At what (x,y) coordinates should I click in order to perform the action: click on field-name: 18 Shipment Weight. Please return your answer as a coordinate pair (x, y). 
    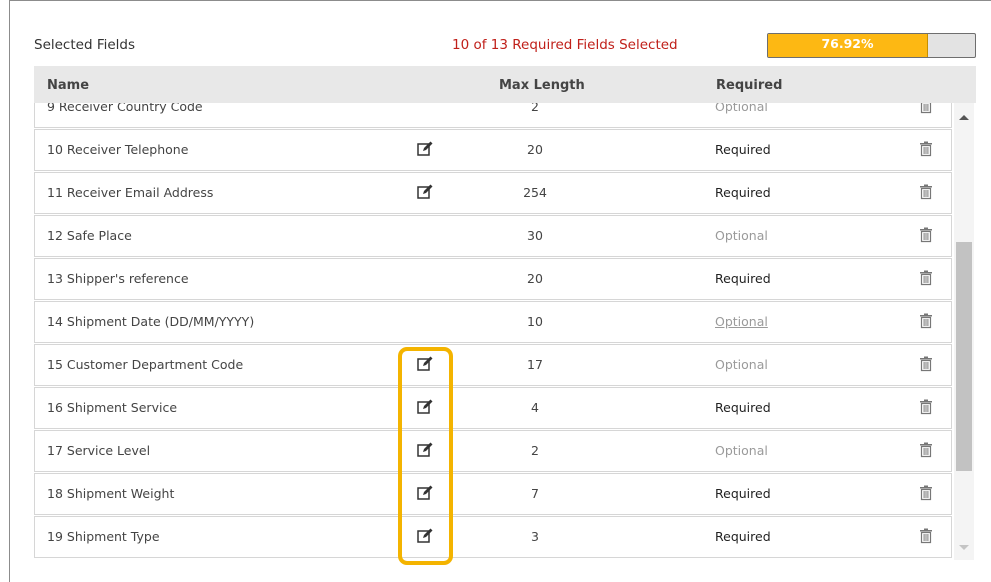
    Looking at the image, I should click on (111, 493).